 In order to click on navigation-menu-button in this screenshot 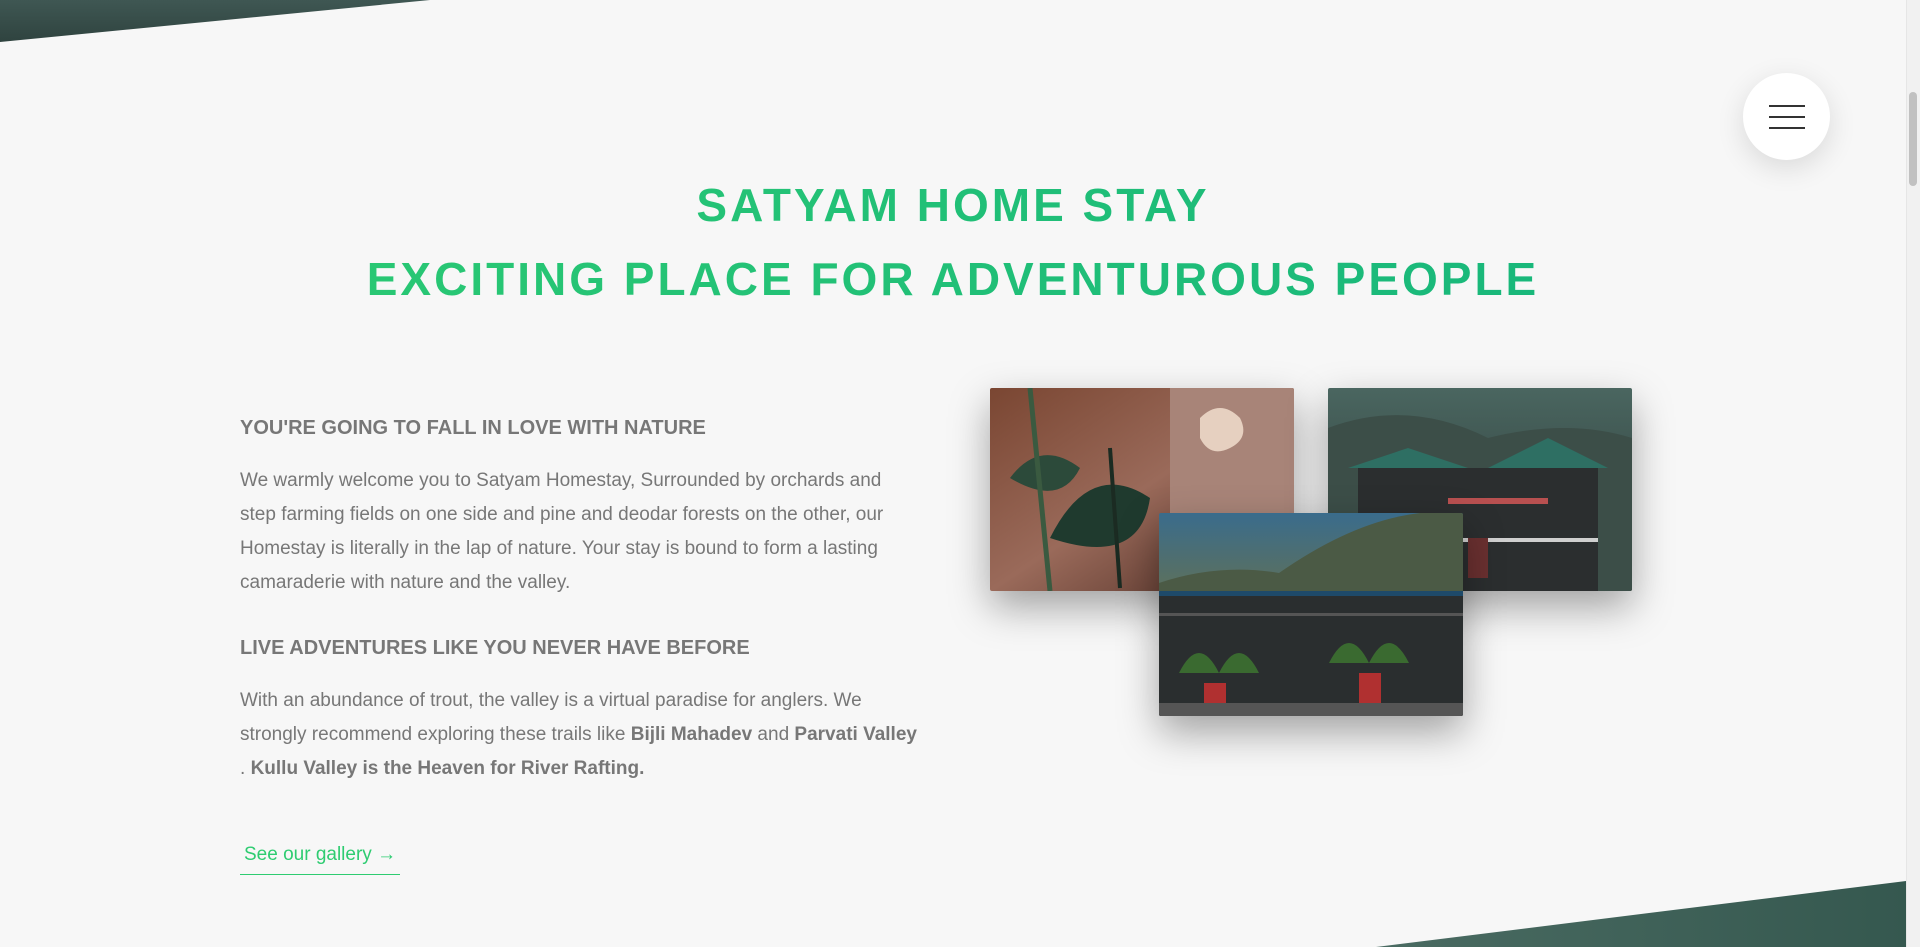, I will do `click(1786, 116)`.